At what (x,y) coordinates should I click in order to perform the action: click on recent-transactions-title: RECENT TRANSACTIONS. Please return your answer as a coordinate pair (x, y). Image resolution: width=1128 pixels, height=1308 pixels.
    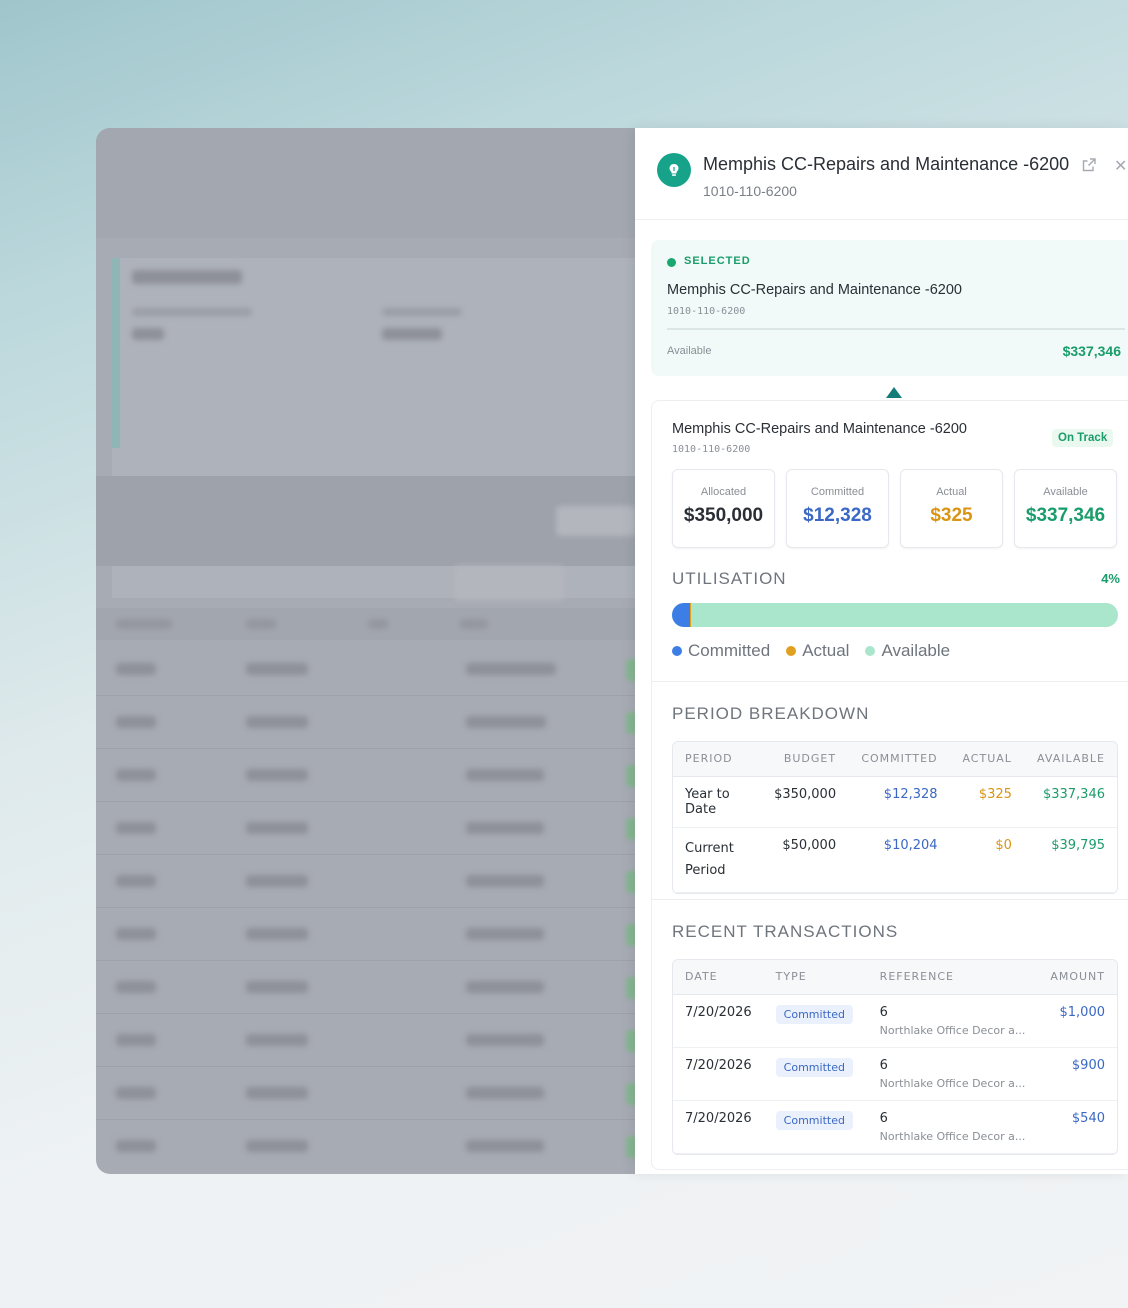
    Looking at the image, I should click on (785, 931).